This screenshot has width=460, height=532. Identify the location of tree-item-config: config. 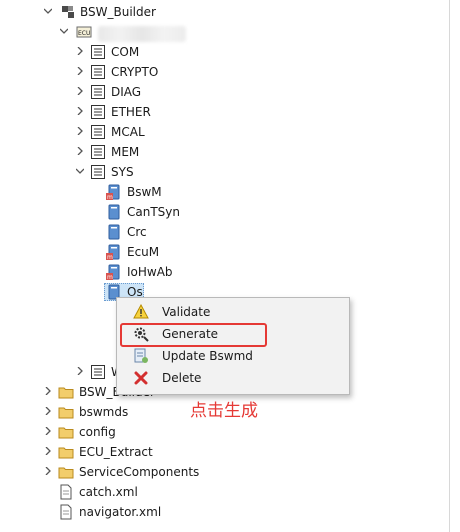
(154, 432).